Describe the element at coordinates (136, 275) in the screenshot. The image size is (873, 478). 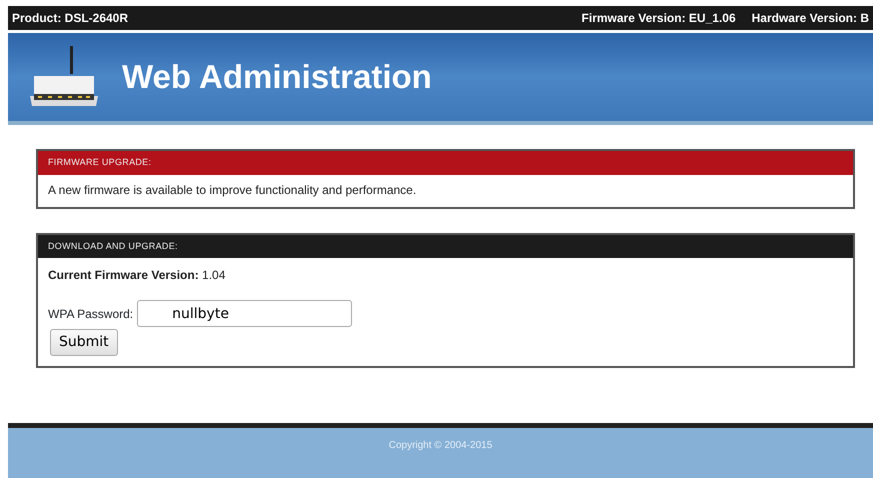
I see `current-version-text: Current Firmware Version: 1.04` at that location.